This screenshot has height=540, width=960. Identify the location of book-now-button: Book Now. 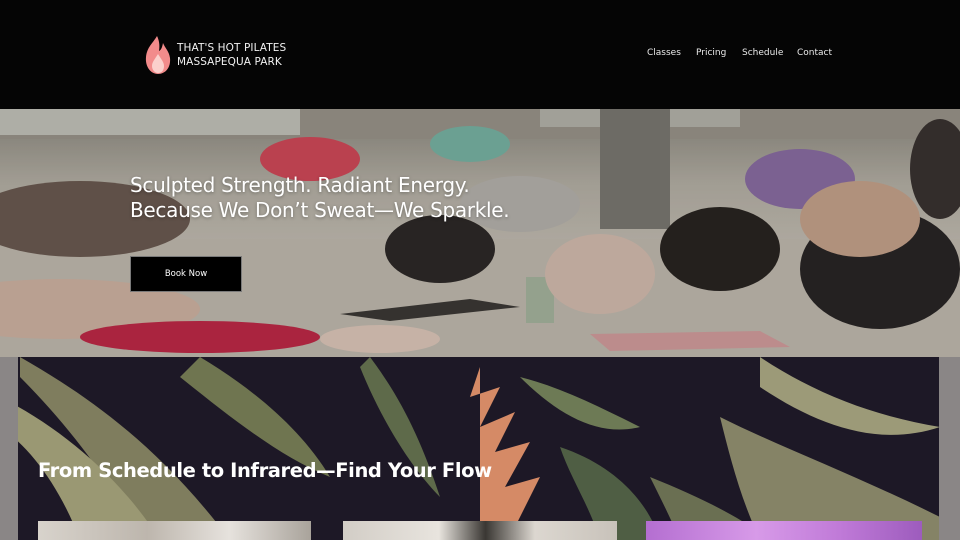
(186, 274).